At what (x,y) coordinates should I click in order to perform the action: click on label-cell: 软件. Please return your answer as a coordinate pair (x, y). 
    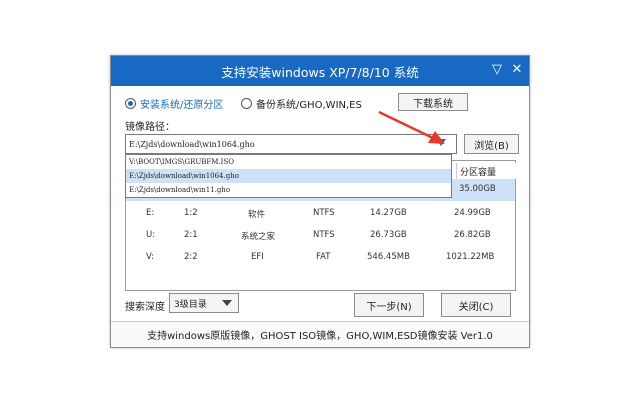
    Looking at the image, I should click on (257, 215).